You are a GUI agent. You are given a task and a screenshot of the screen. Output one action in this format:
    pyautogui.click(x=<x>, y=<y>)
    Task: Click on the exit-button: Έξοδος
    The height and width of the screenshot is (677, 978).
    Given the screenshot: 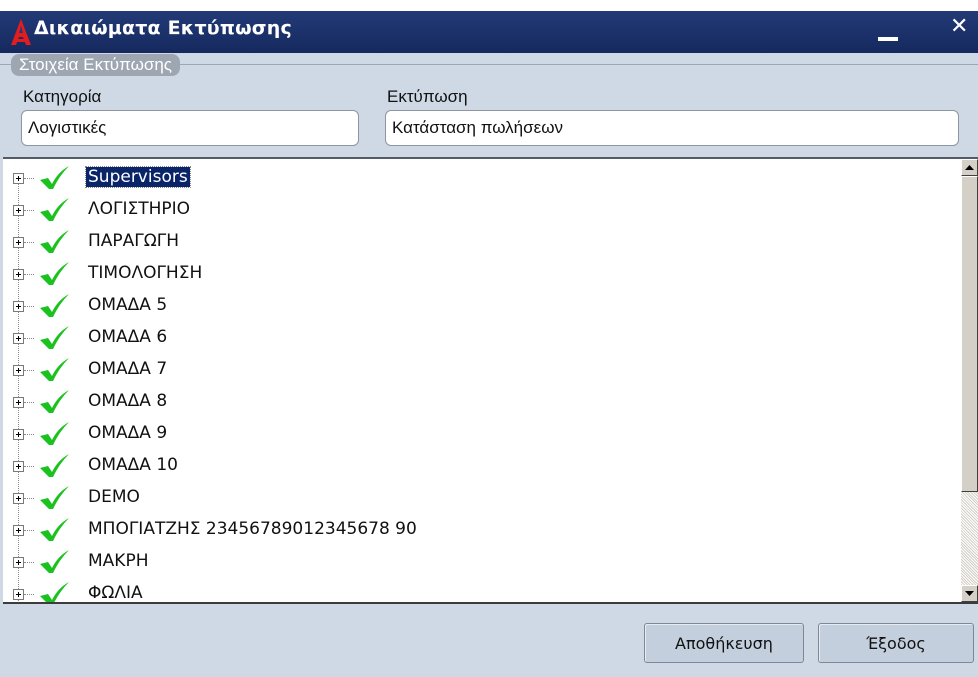 What is the action you would take?
    pyautogui.click(x=896, y=643)
    